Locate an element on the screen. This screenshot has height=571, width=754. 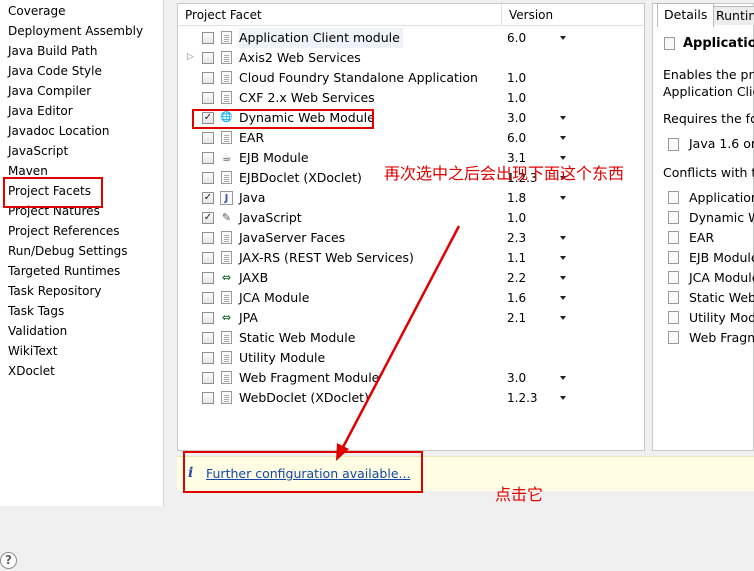
nav-item-project-references: Project References is located at coordinates (64, 231).